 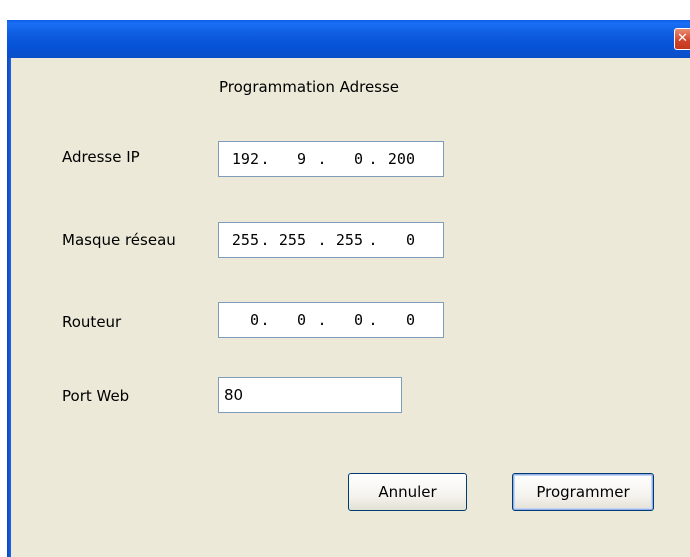 What do you see at coordinates (348, 39) in the screenshot?
I see `title-bar: ✕` at bounding box center [348, 39].